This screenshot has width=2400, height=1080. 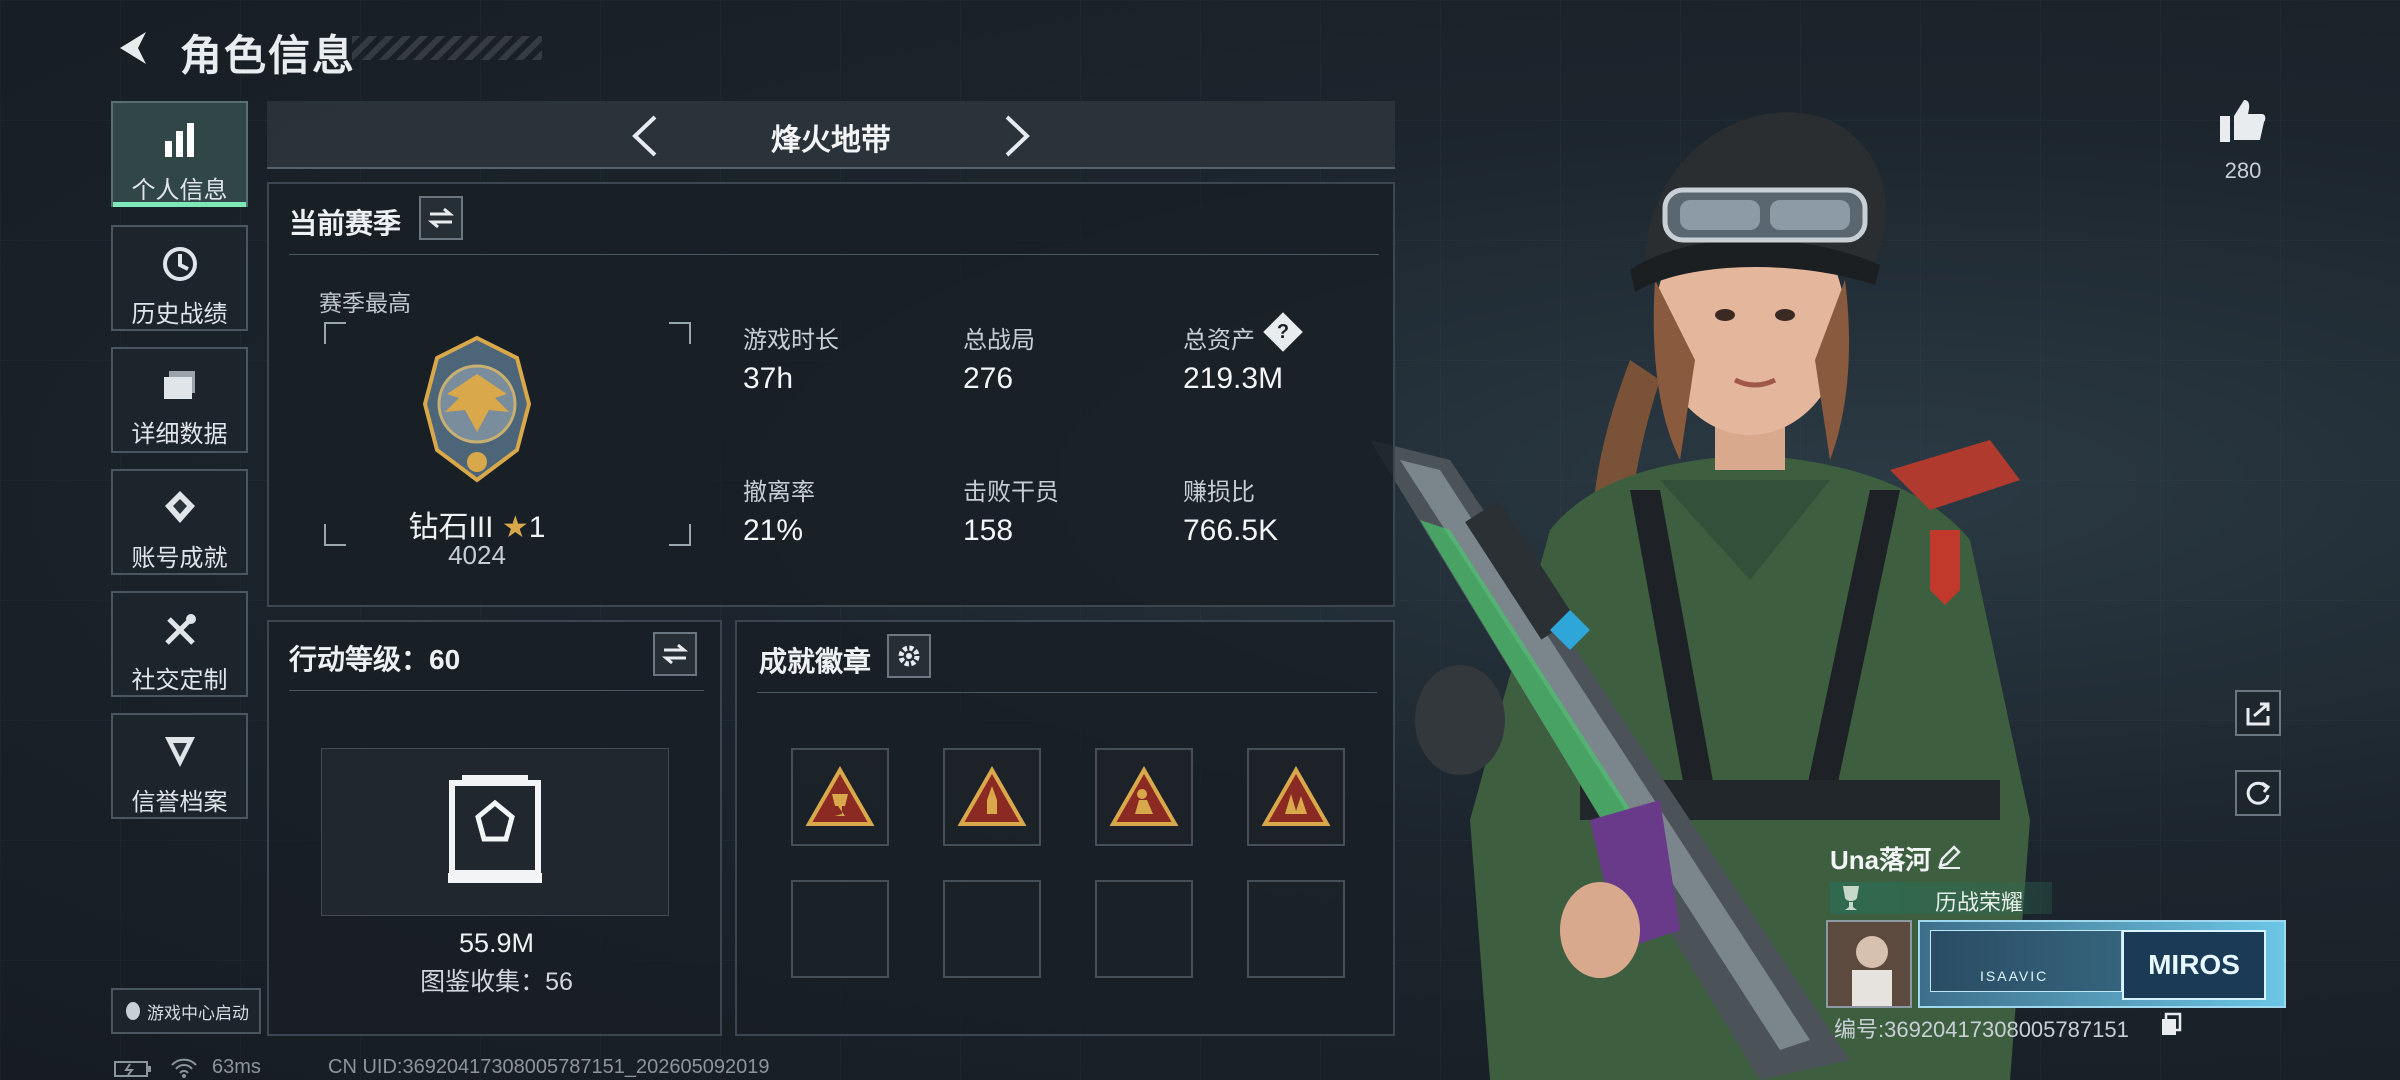 I want to click on stat-label: 总资产, so click(x=1219, y=340).